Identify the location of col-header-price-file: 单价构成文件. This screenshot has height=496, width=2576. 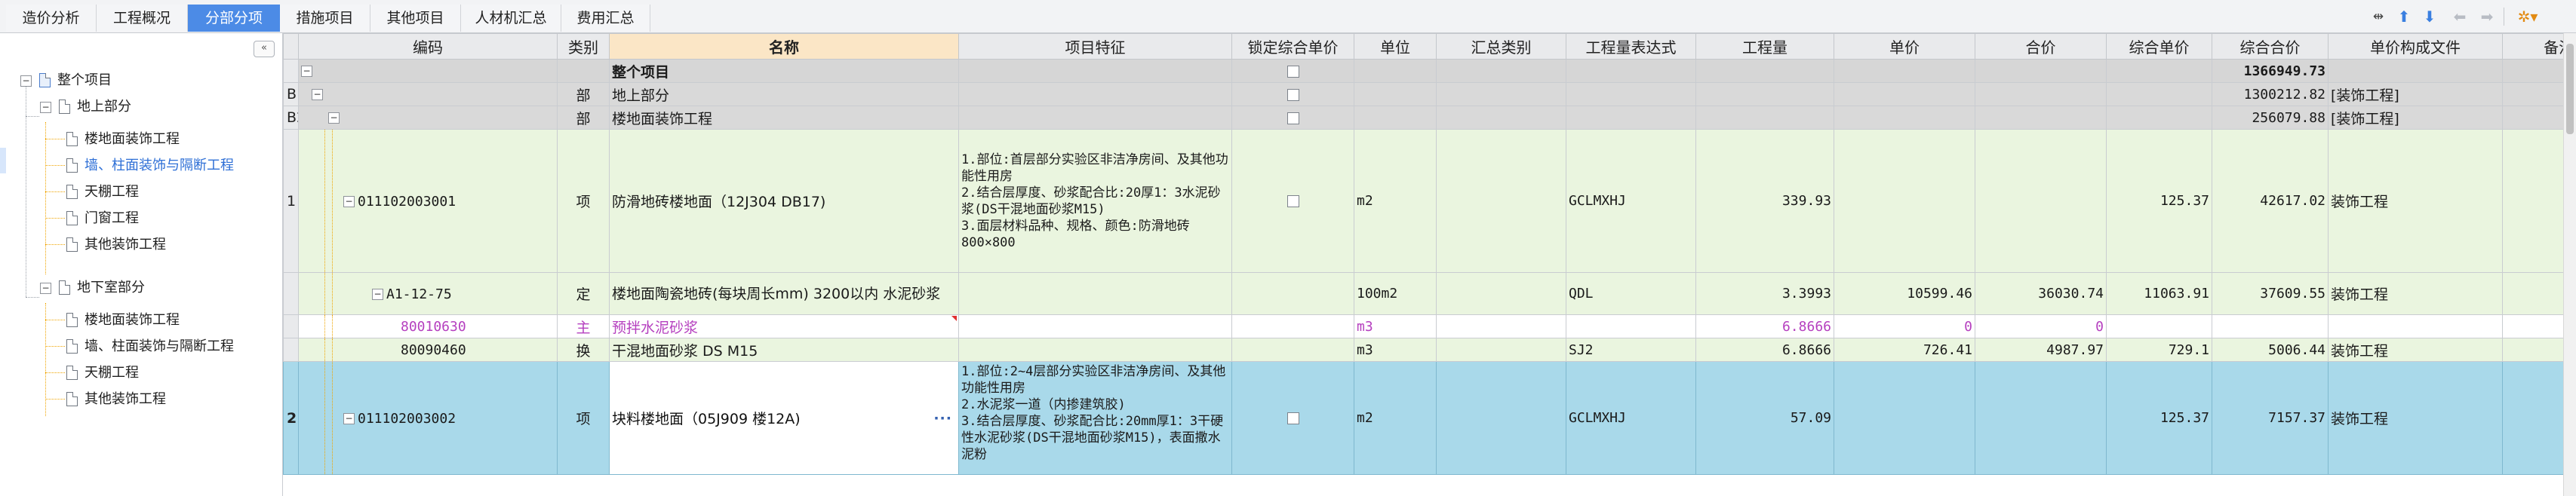
(2415, 46).